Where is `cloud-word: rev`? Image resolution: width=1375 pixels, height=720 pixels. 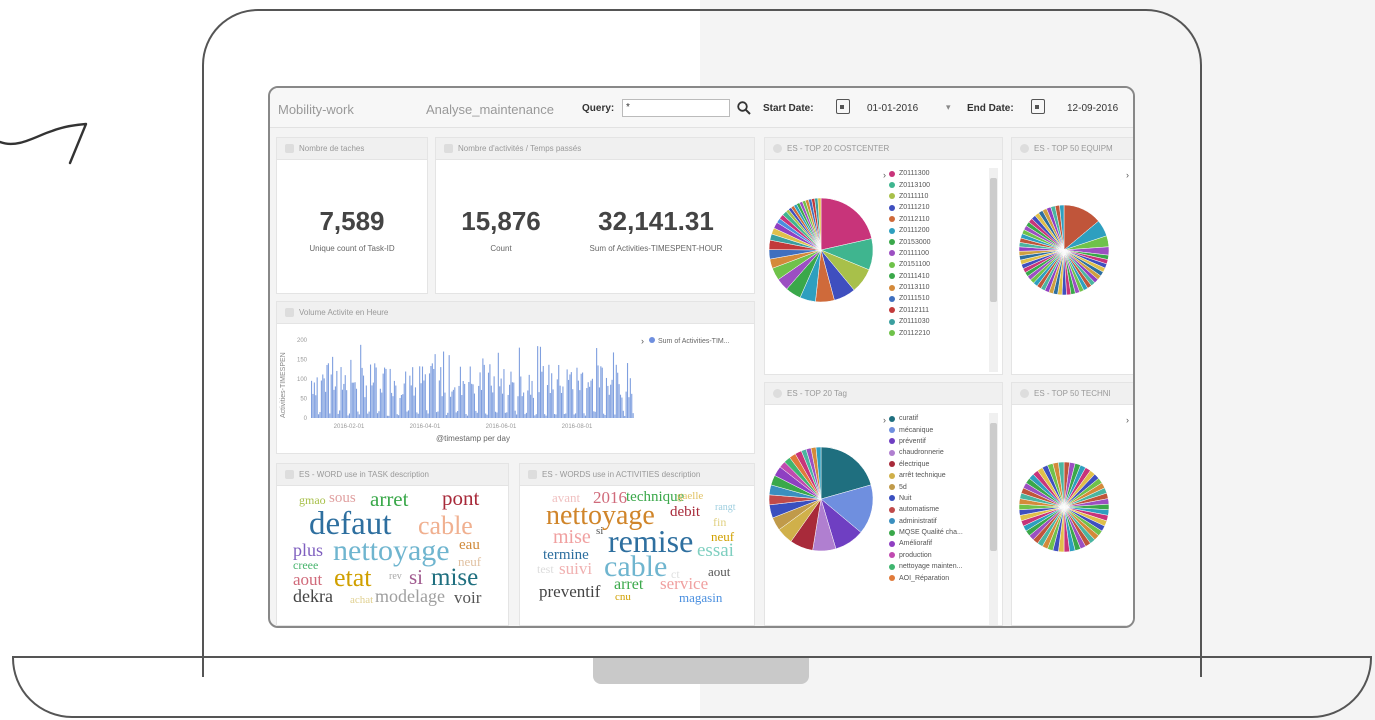
cloud-word: rev is located at coordinates (395, 577).